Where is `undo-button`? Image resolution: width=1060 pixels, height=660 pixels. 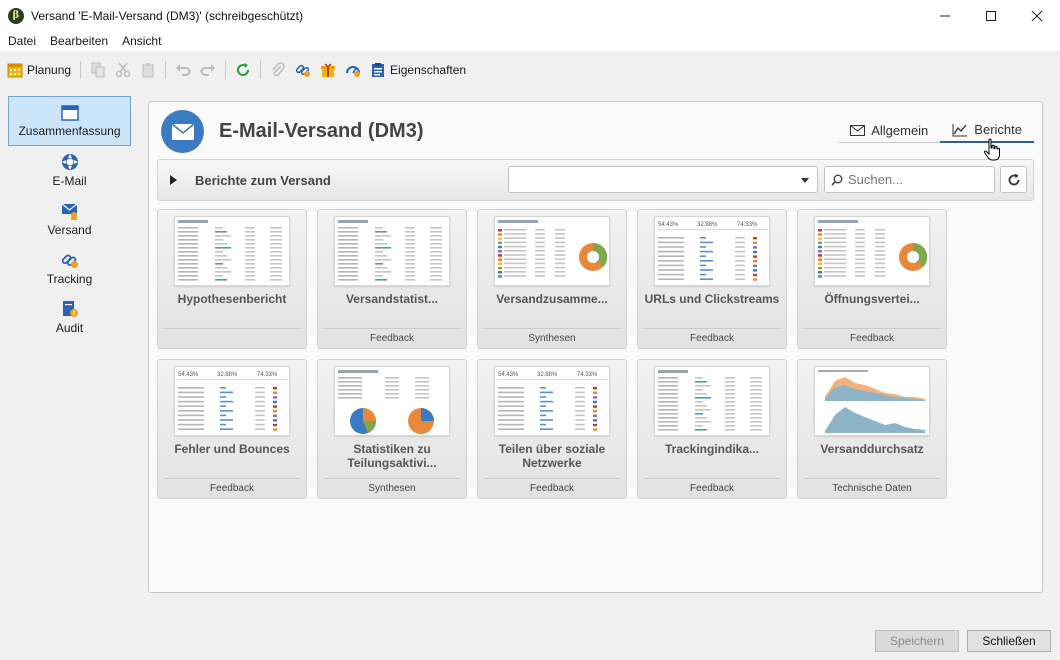
undo-button is located at coordinates (183, 70).